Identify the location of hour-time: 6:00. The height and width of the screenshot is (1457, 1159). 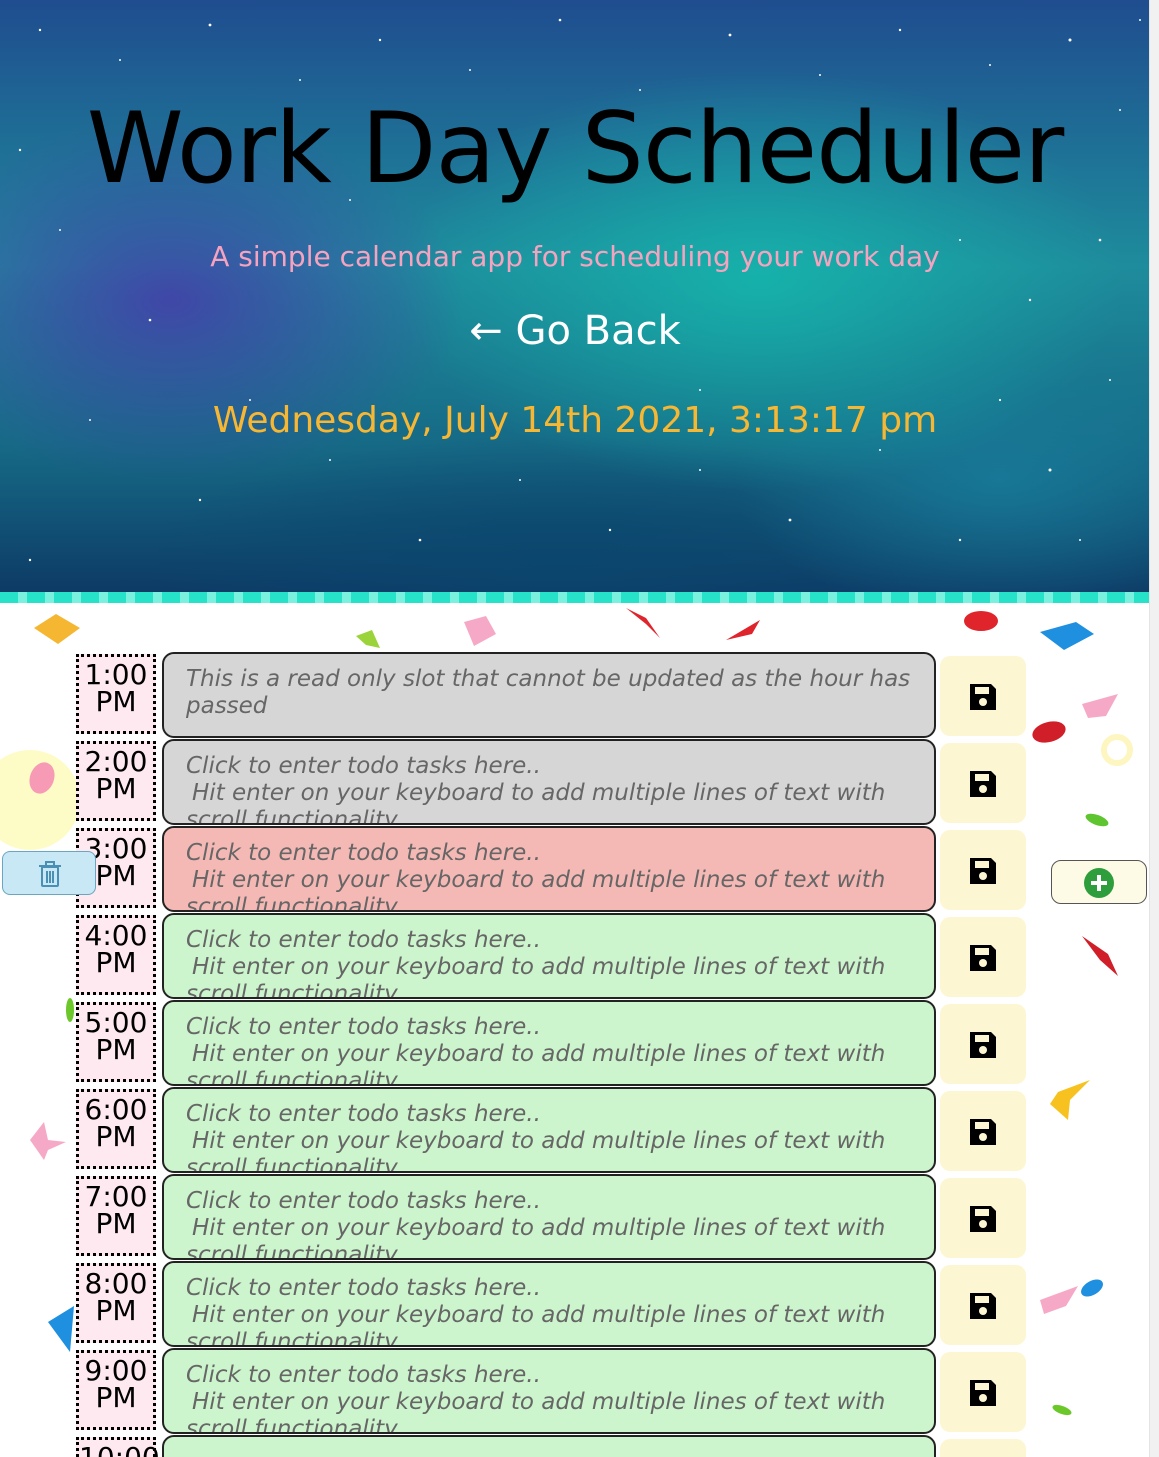
(116, 1109).